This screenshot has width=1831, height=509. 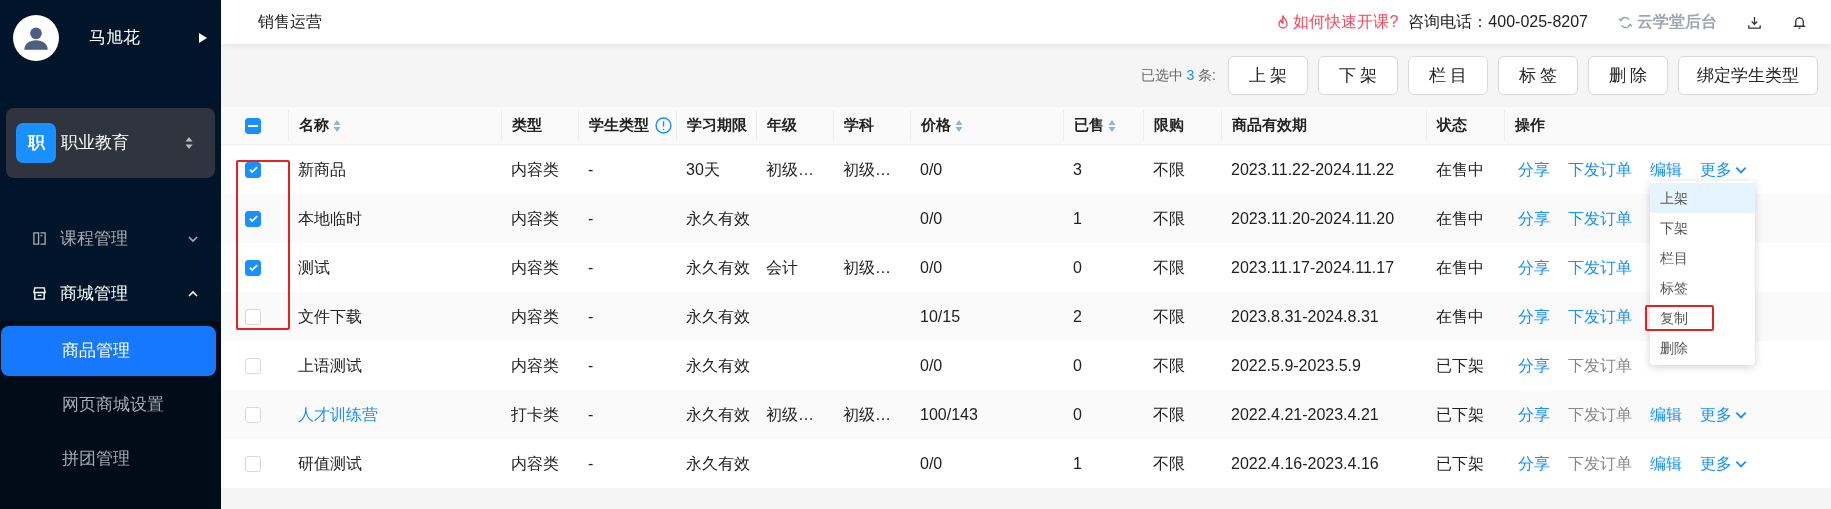 I want to click on flame-icon, so click(x=1283, y=22).